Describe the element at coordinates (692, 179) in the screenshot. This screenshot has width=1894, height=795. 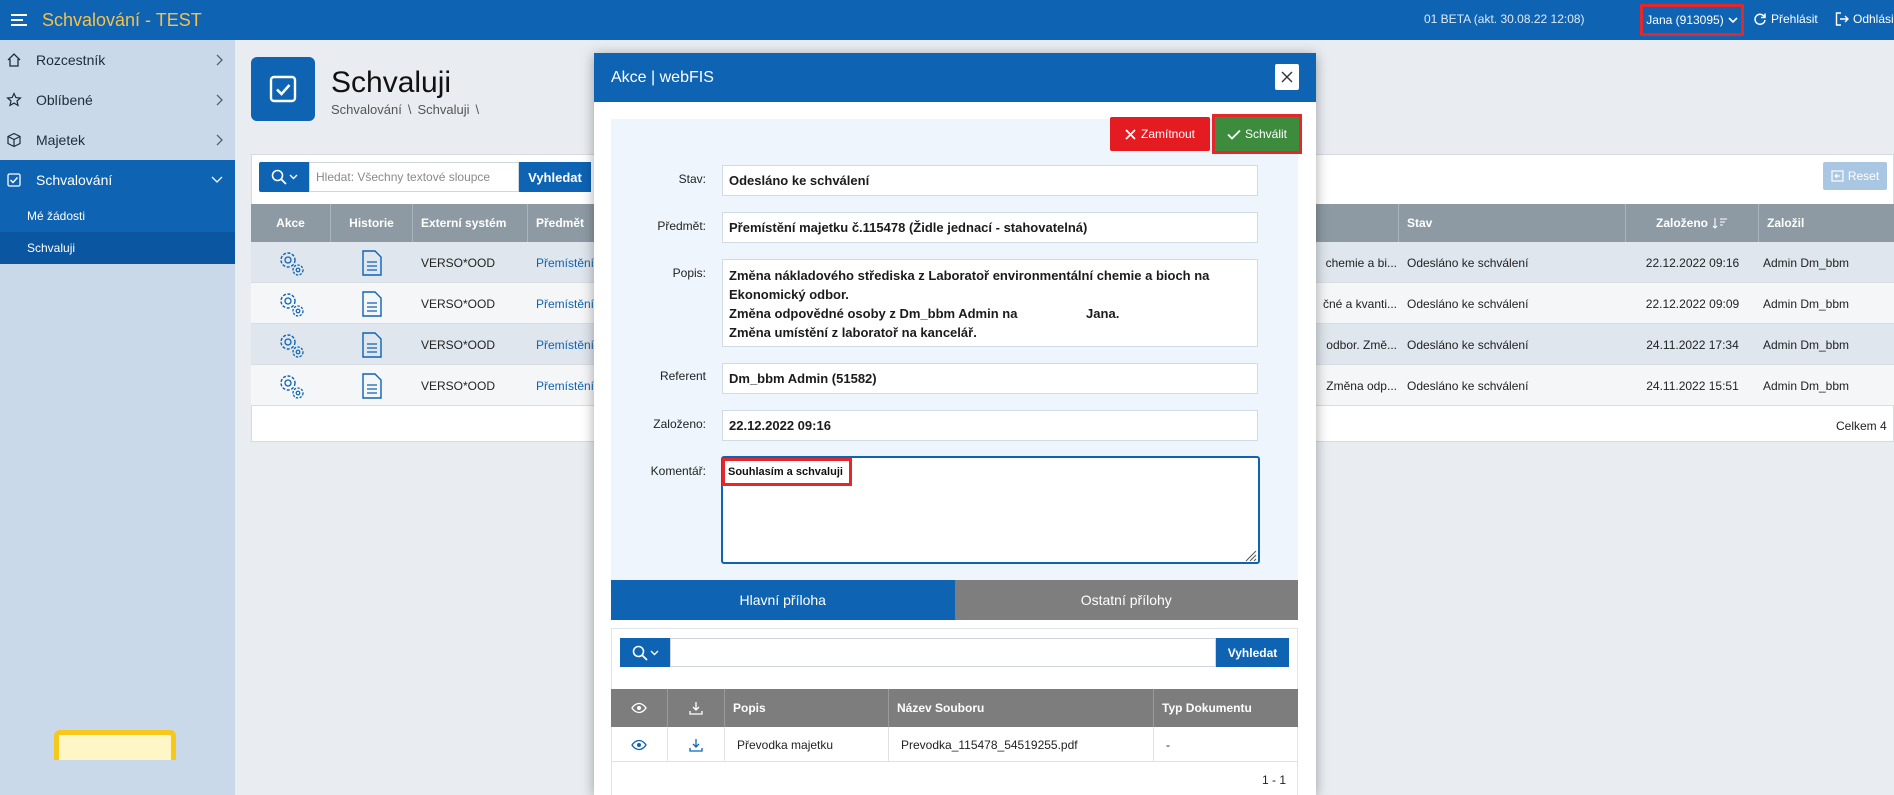
I see `field-label-stav: Stav:` at that location.